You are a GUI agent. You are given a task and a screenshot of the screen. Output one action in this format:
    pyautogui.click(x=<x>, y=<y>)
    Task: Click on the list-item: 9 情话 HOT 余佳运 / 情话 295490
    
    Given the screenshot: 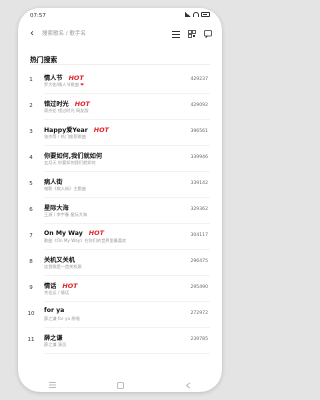 What is the action you would take?
    pyautogui.click(x=120, y=289)
    